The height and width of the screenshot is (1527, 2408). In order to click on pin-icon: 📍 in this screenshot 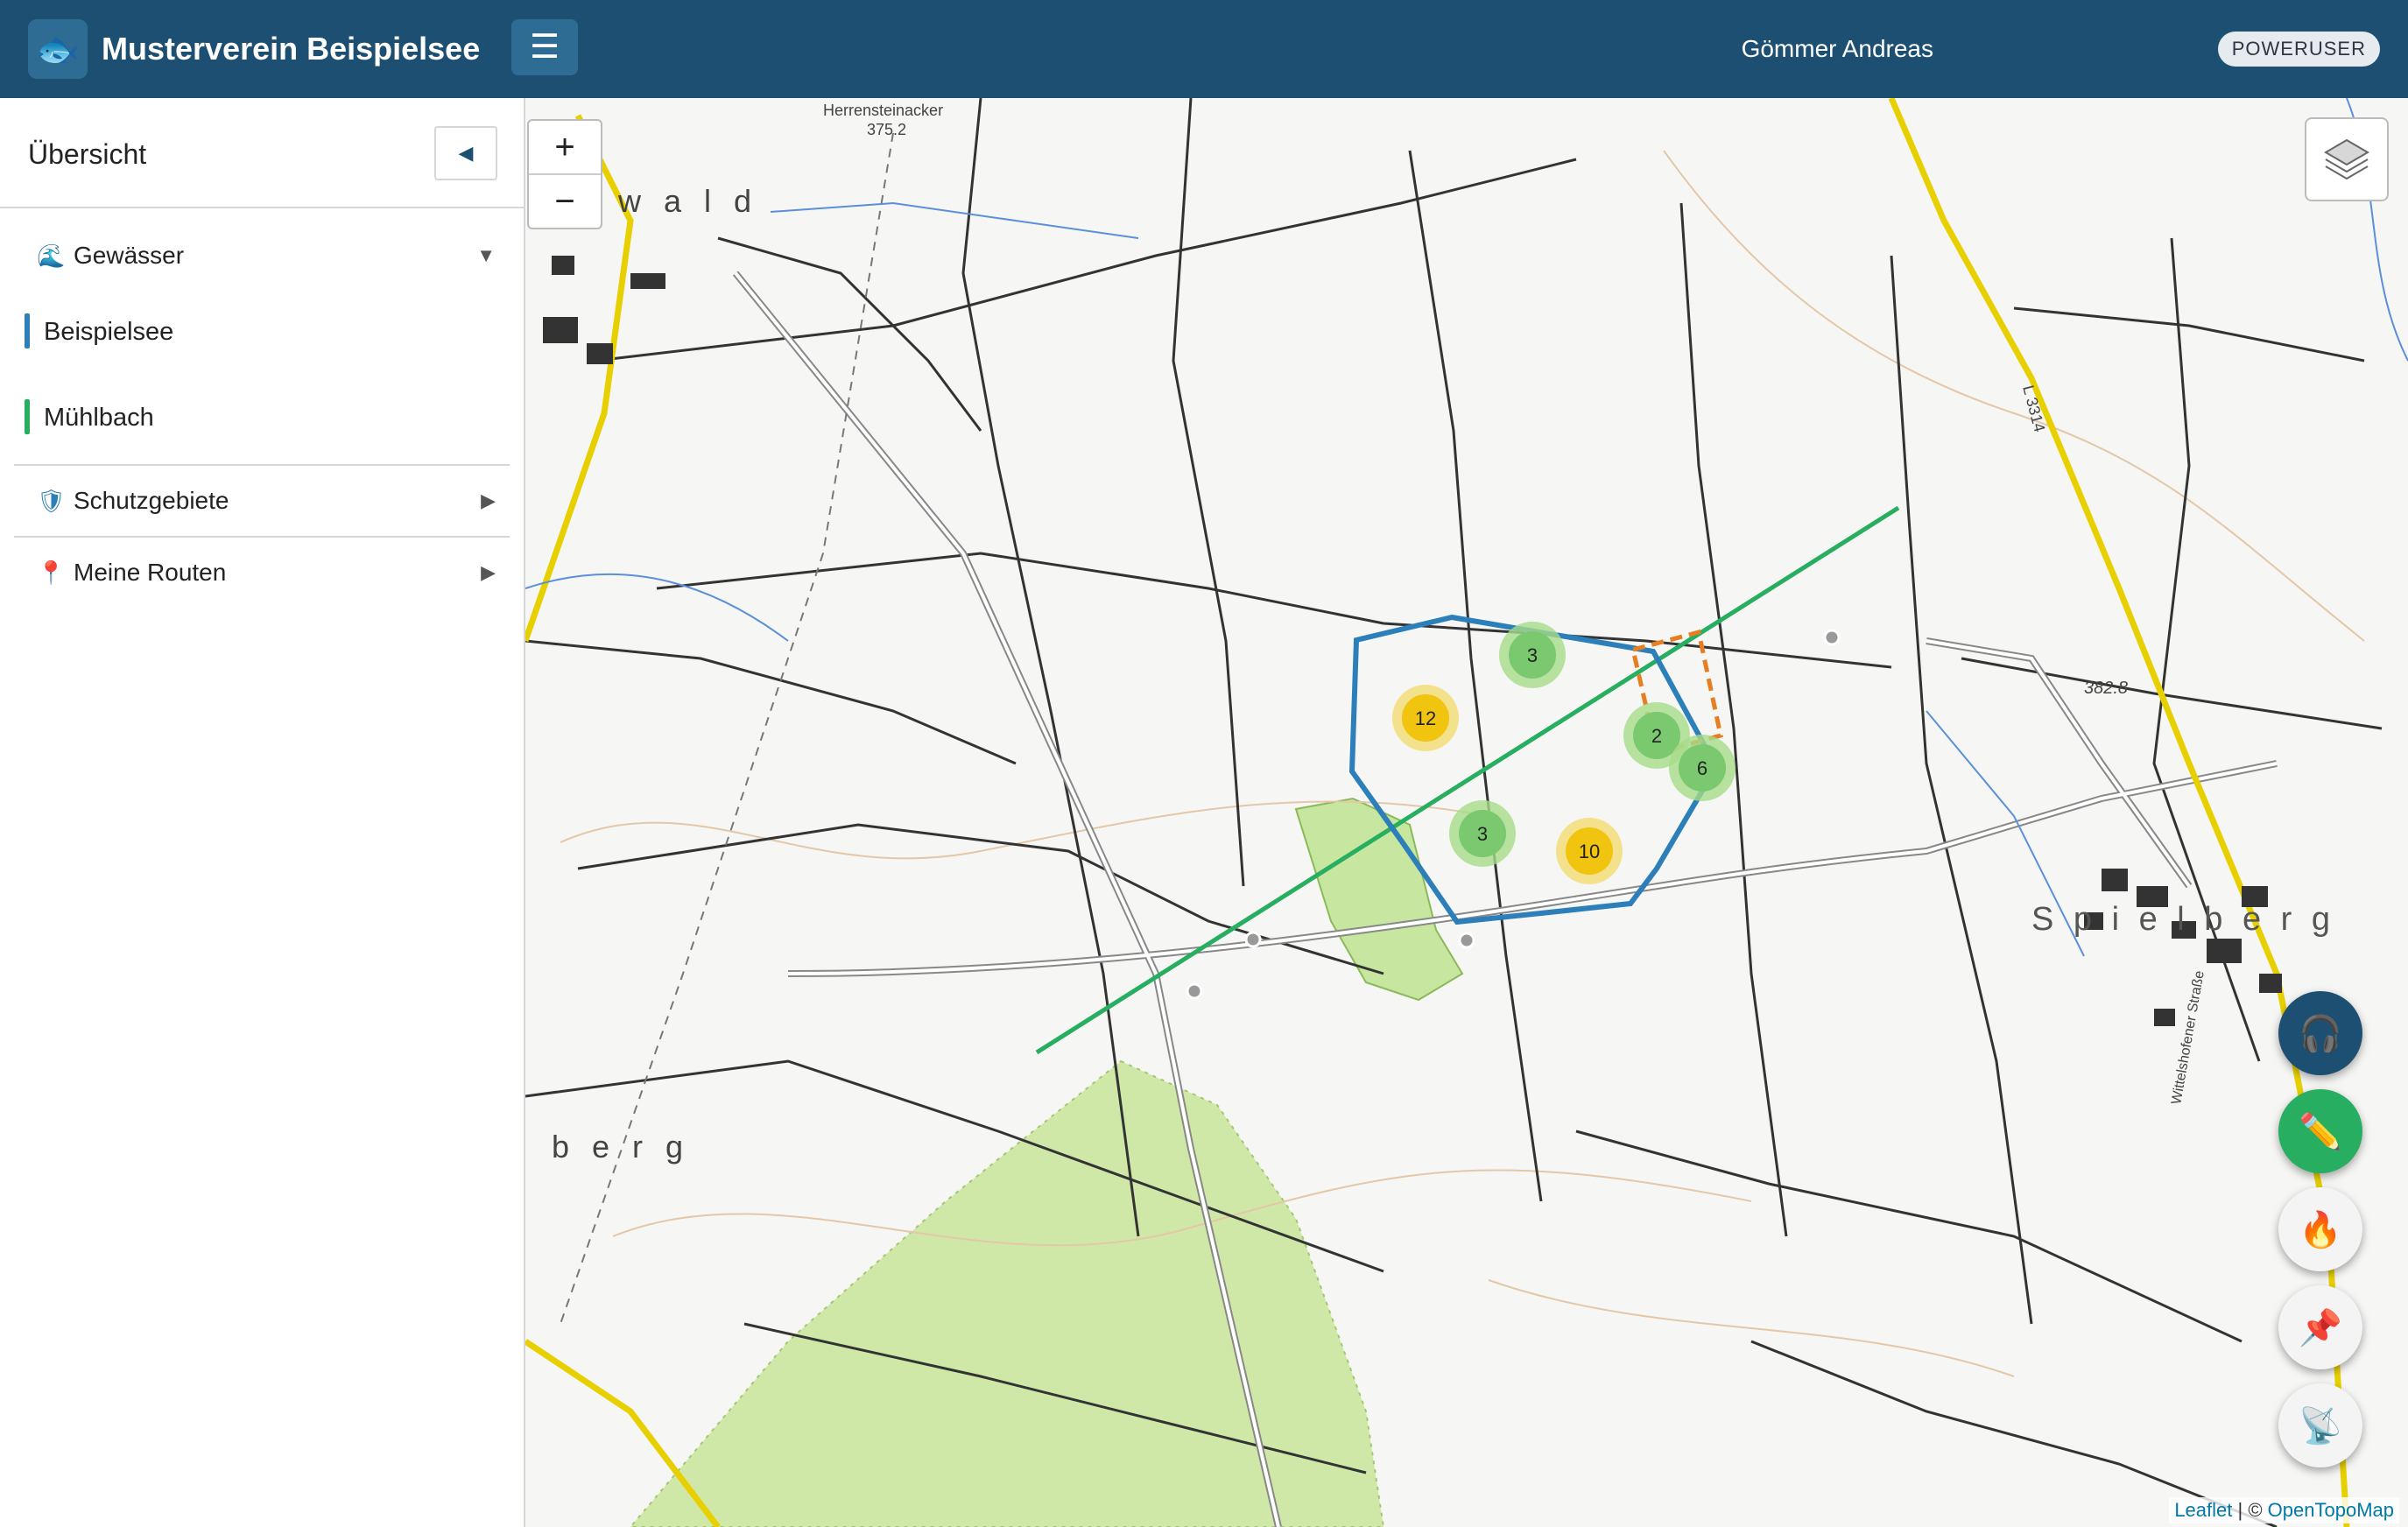, I will do `click(51, 572)`.